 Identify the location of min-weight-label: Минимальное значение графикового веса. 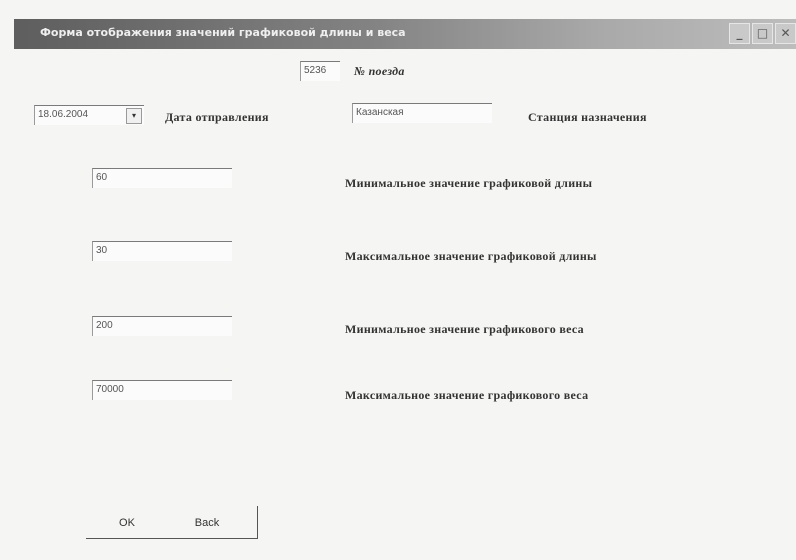
(464, 329).